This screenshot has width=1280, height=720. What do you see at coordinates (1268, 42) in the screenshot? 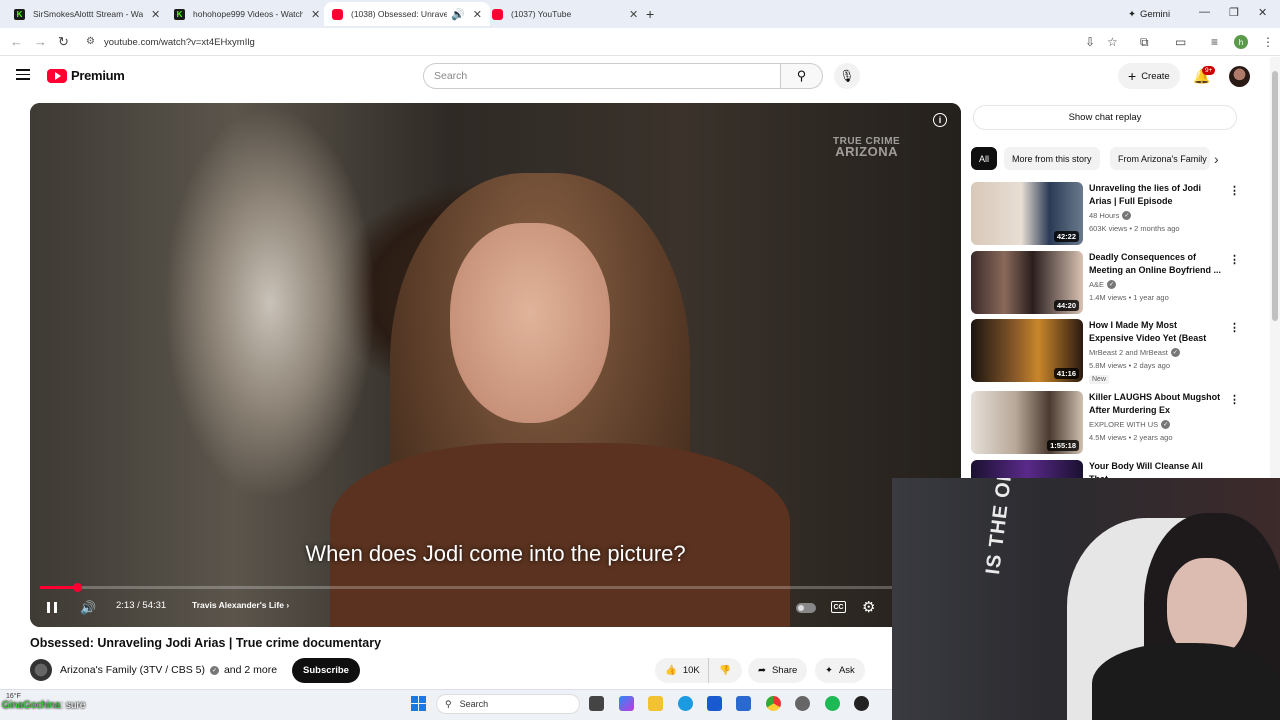
I see `more-menu-icon: ⋮` at bounding box center [1268, 42].